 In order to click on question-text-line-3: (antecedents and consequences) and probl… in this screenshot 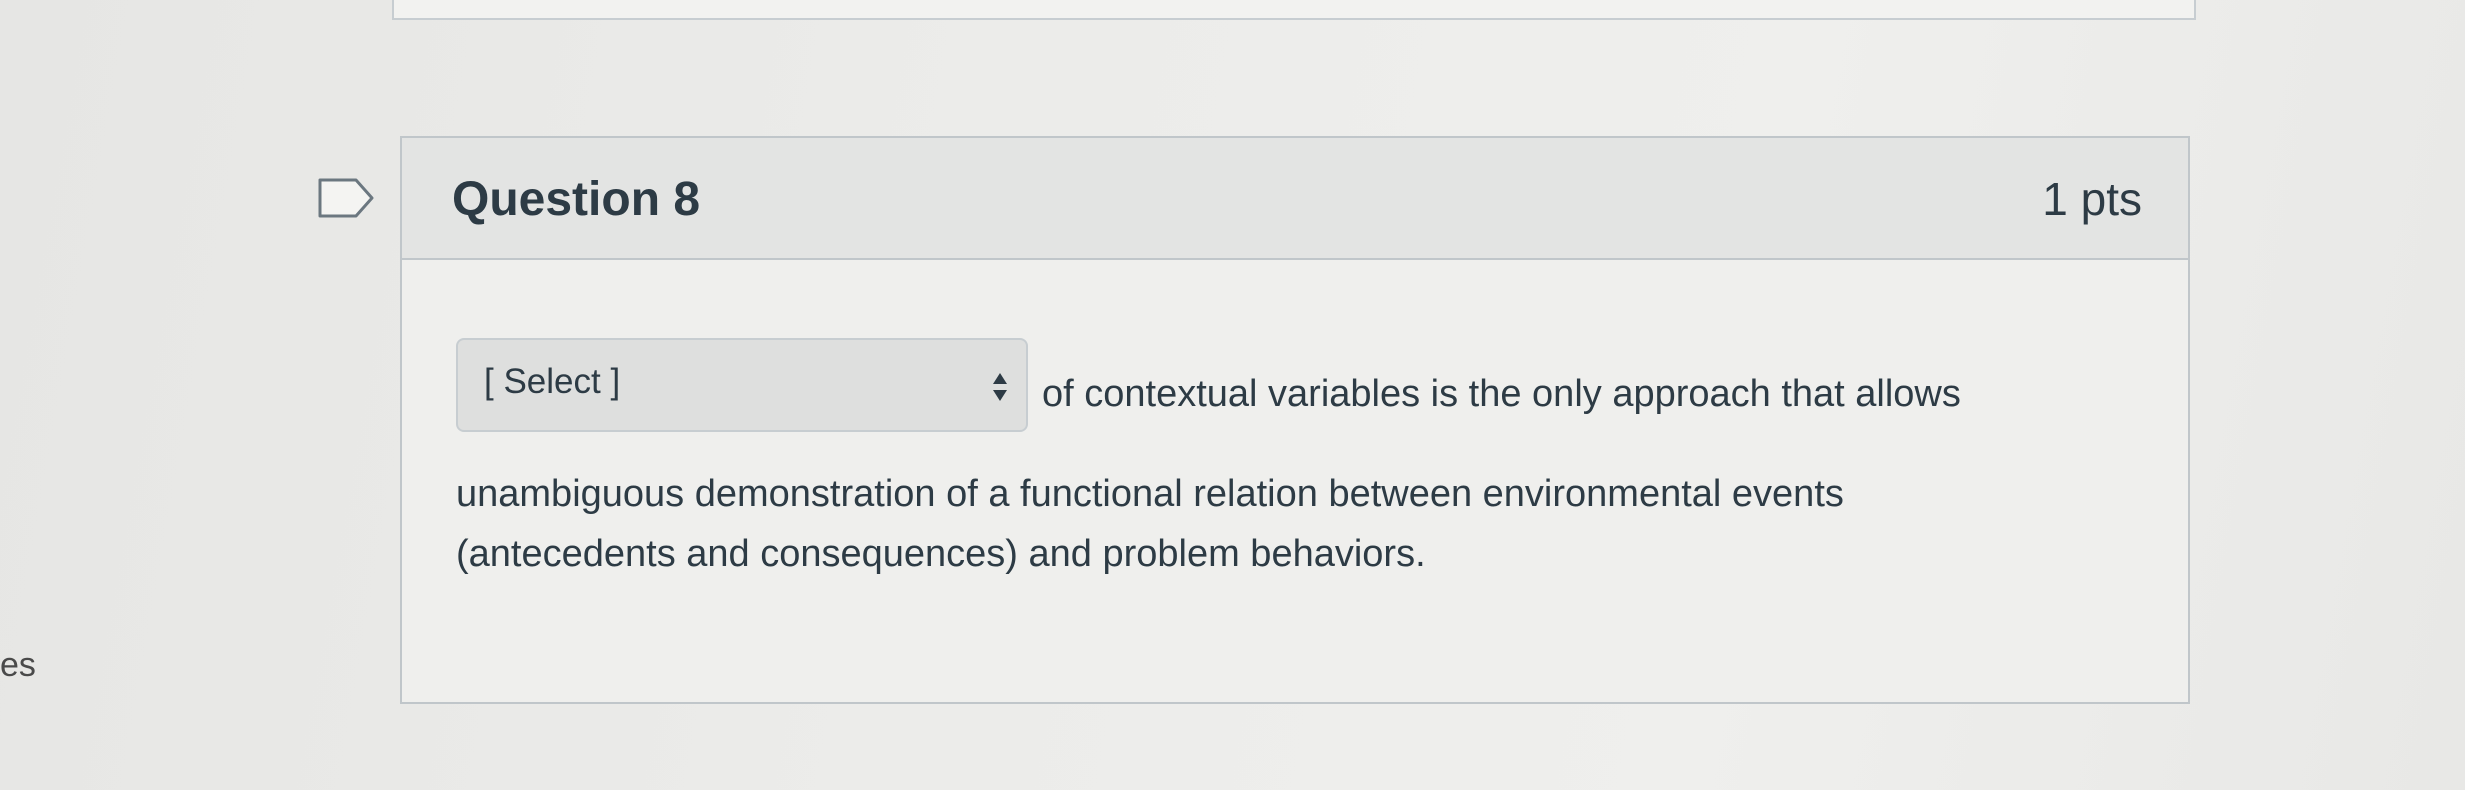, I will do `click(941, 554)`.